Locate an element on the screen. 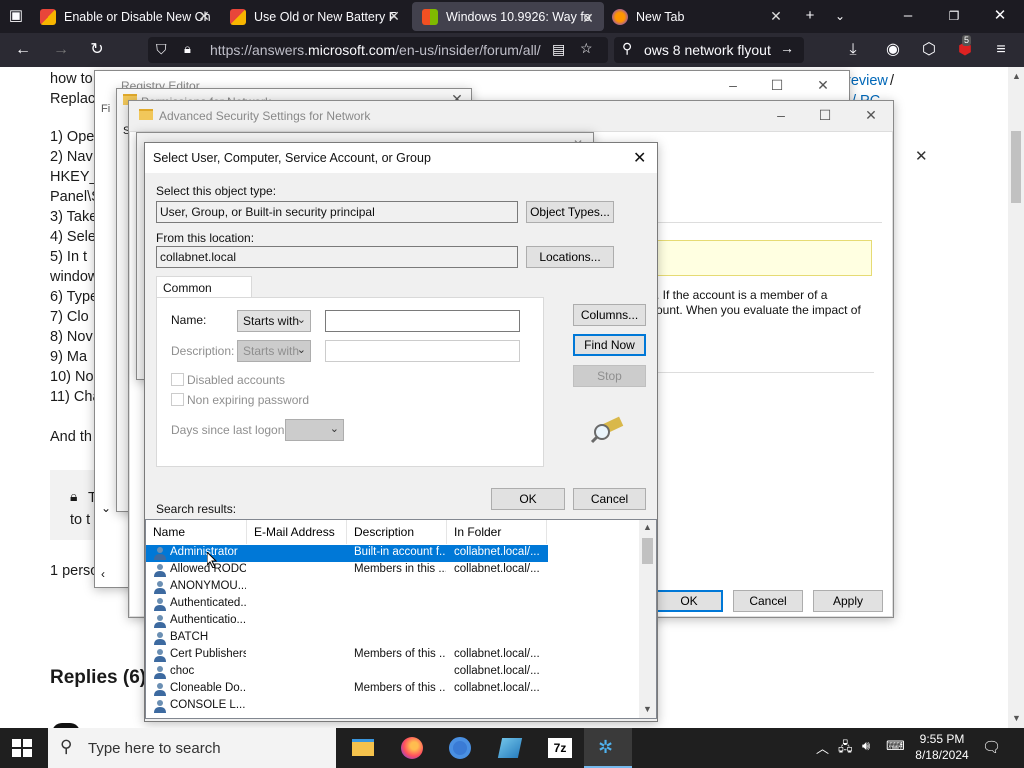 The image size is (1024, 768). chrome-taskbar-icon is located at coordinates (460, 748).